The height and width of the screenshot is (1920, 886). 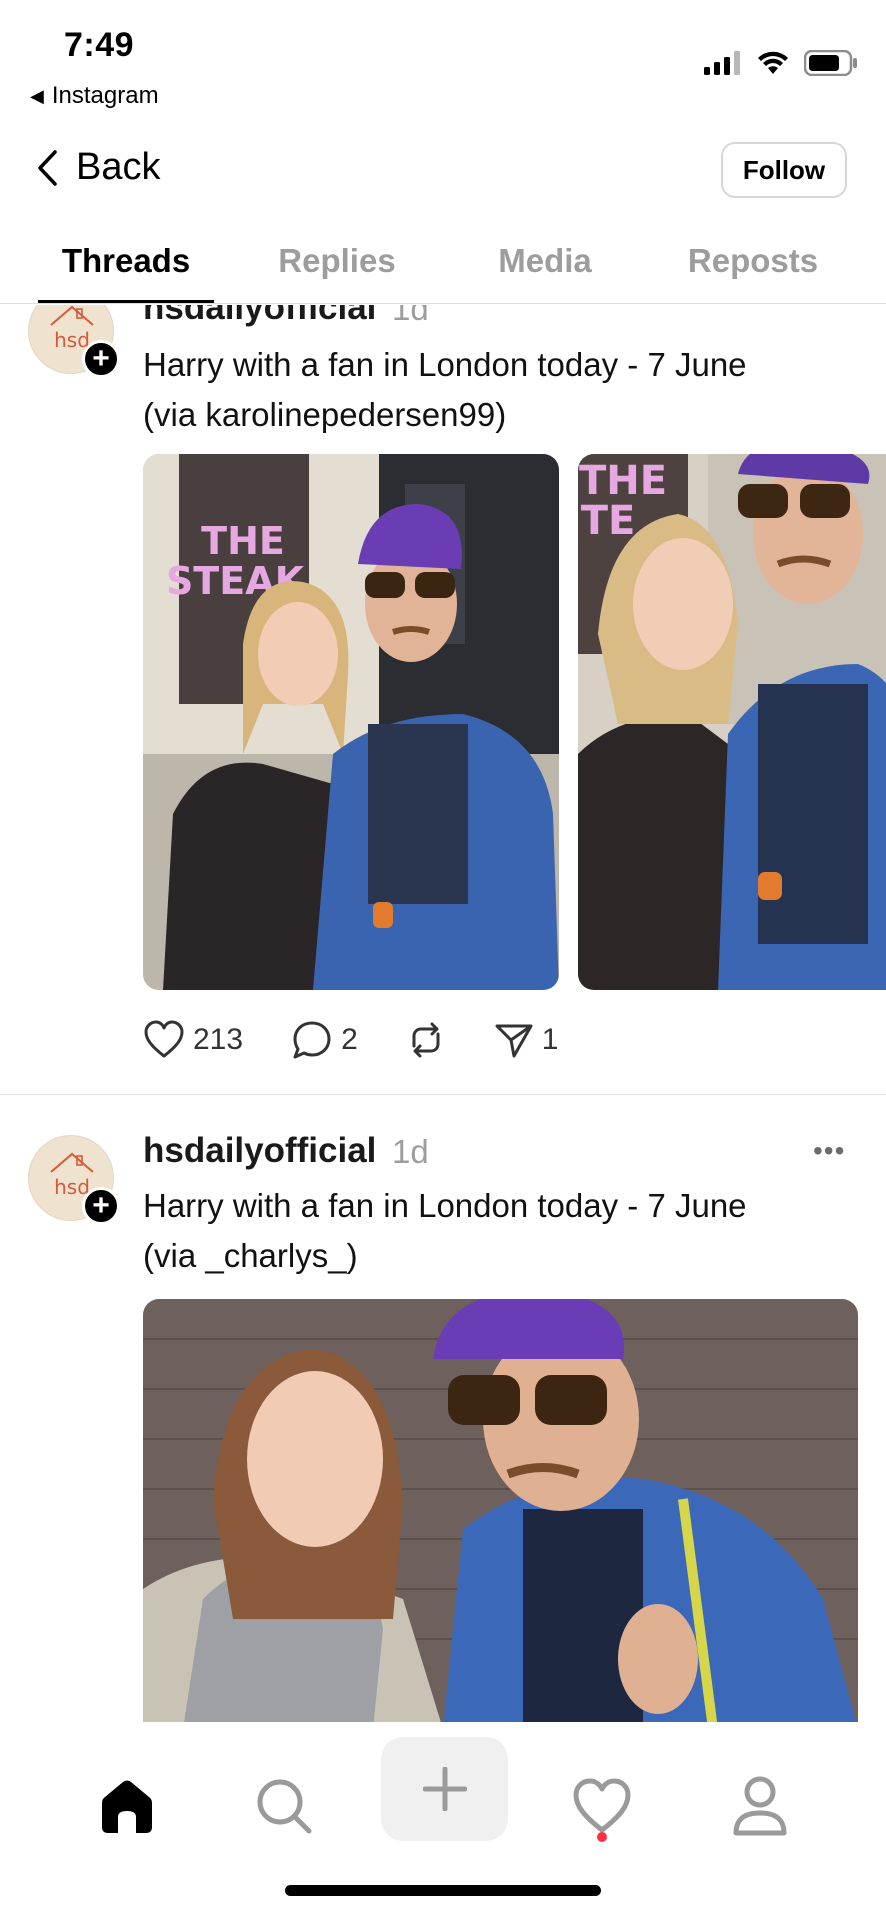 I want to click on chevron-left-icon, so click(x=47, y=167).